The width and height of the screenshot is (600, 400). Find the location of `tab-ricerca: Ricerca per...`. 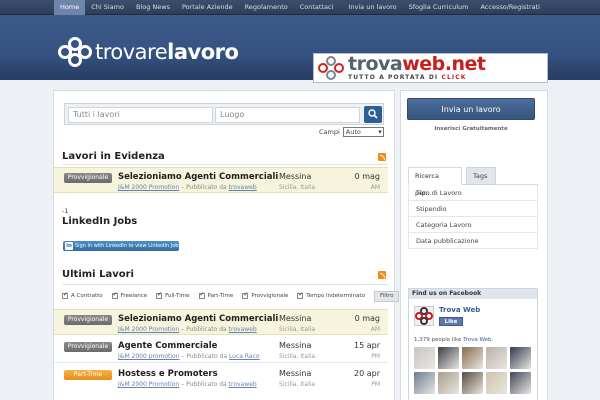

tab-ricerca: Ricerca per... is located at coordinates (435, 182).